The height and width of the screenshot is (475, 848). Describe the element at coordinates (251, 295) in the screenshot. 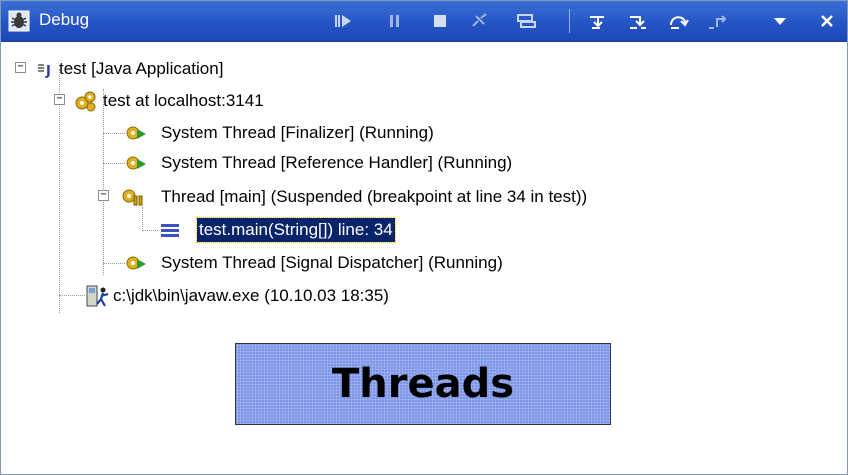

I see `process-label: c:\jdk\bin\javaw.exe (10.10.03 18:35)` at that location.